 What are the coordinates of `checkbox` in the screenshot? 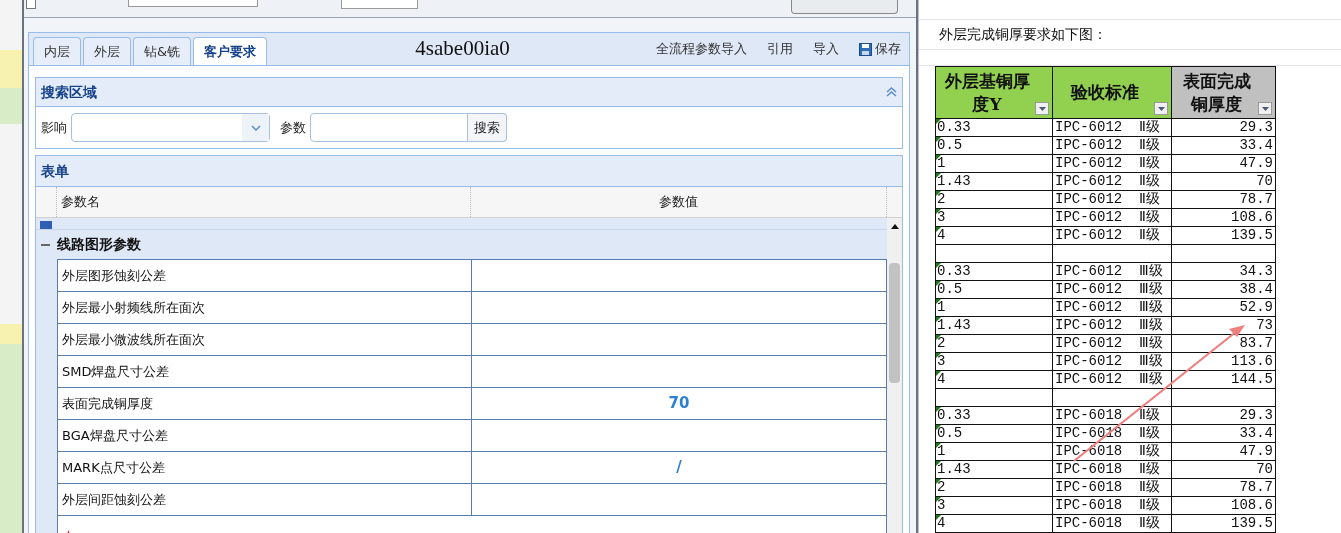 It's located at (31, 4).